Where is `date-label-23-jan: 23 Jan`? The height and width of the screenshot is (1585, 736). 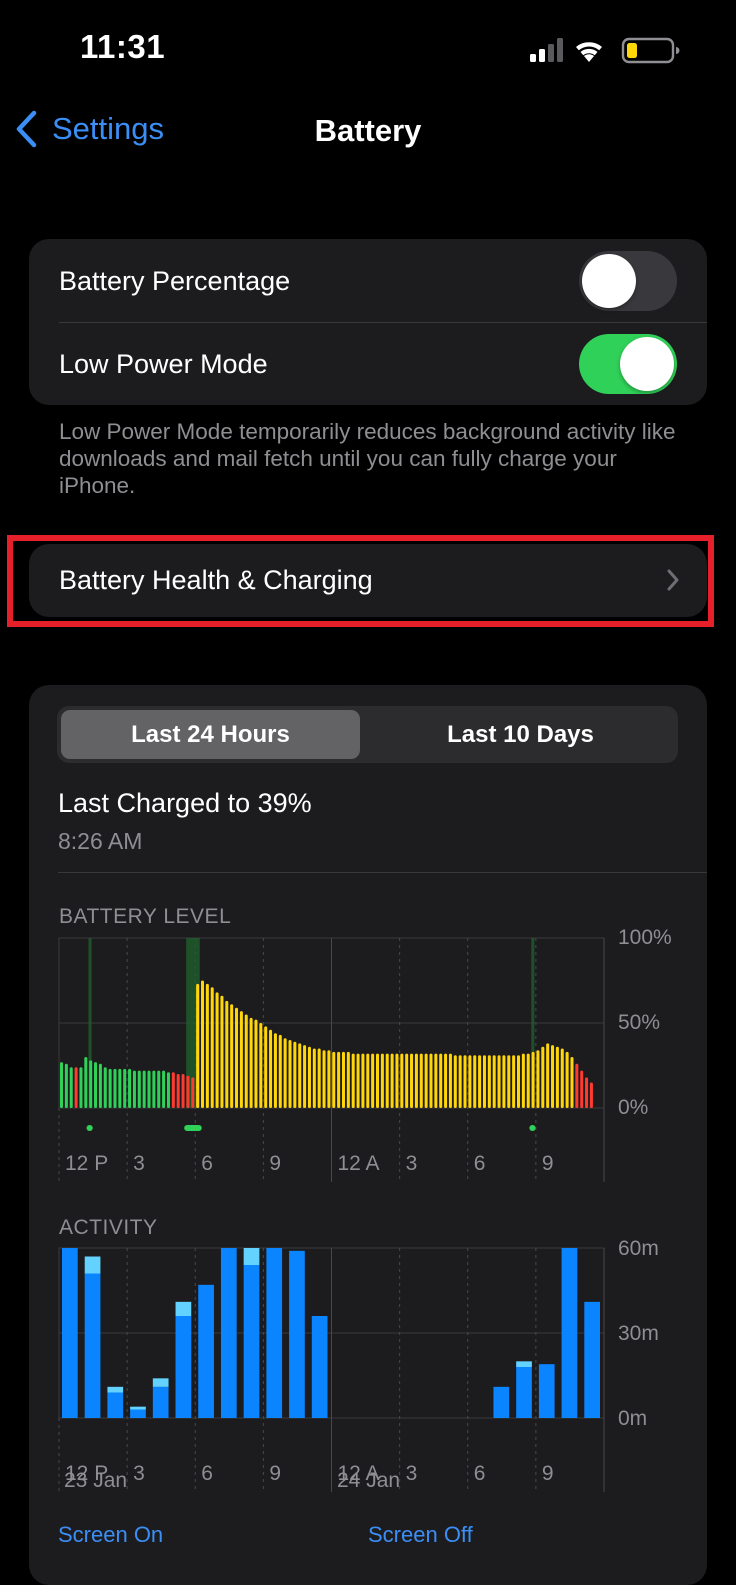 date-label-23-jan: 23 Jan is located at coordinates (96, 1480).